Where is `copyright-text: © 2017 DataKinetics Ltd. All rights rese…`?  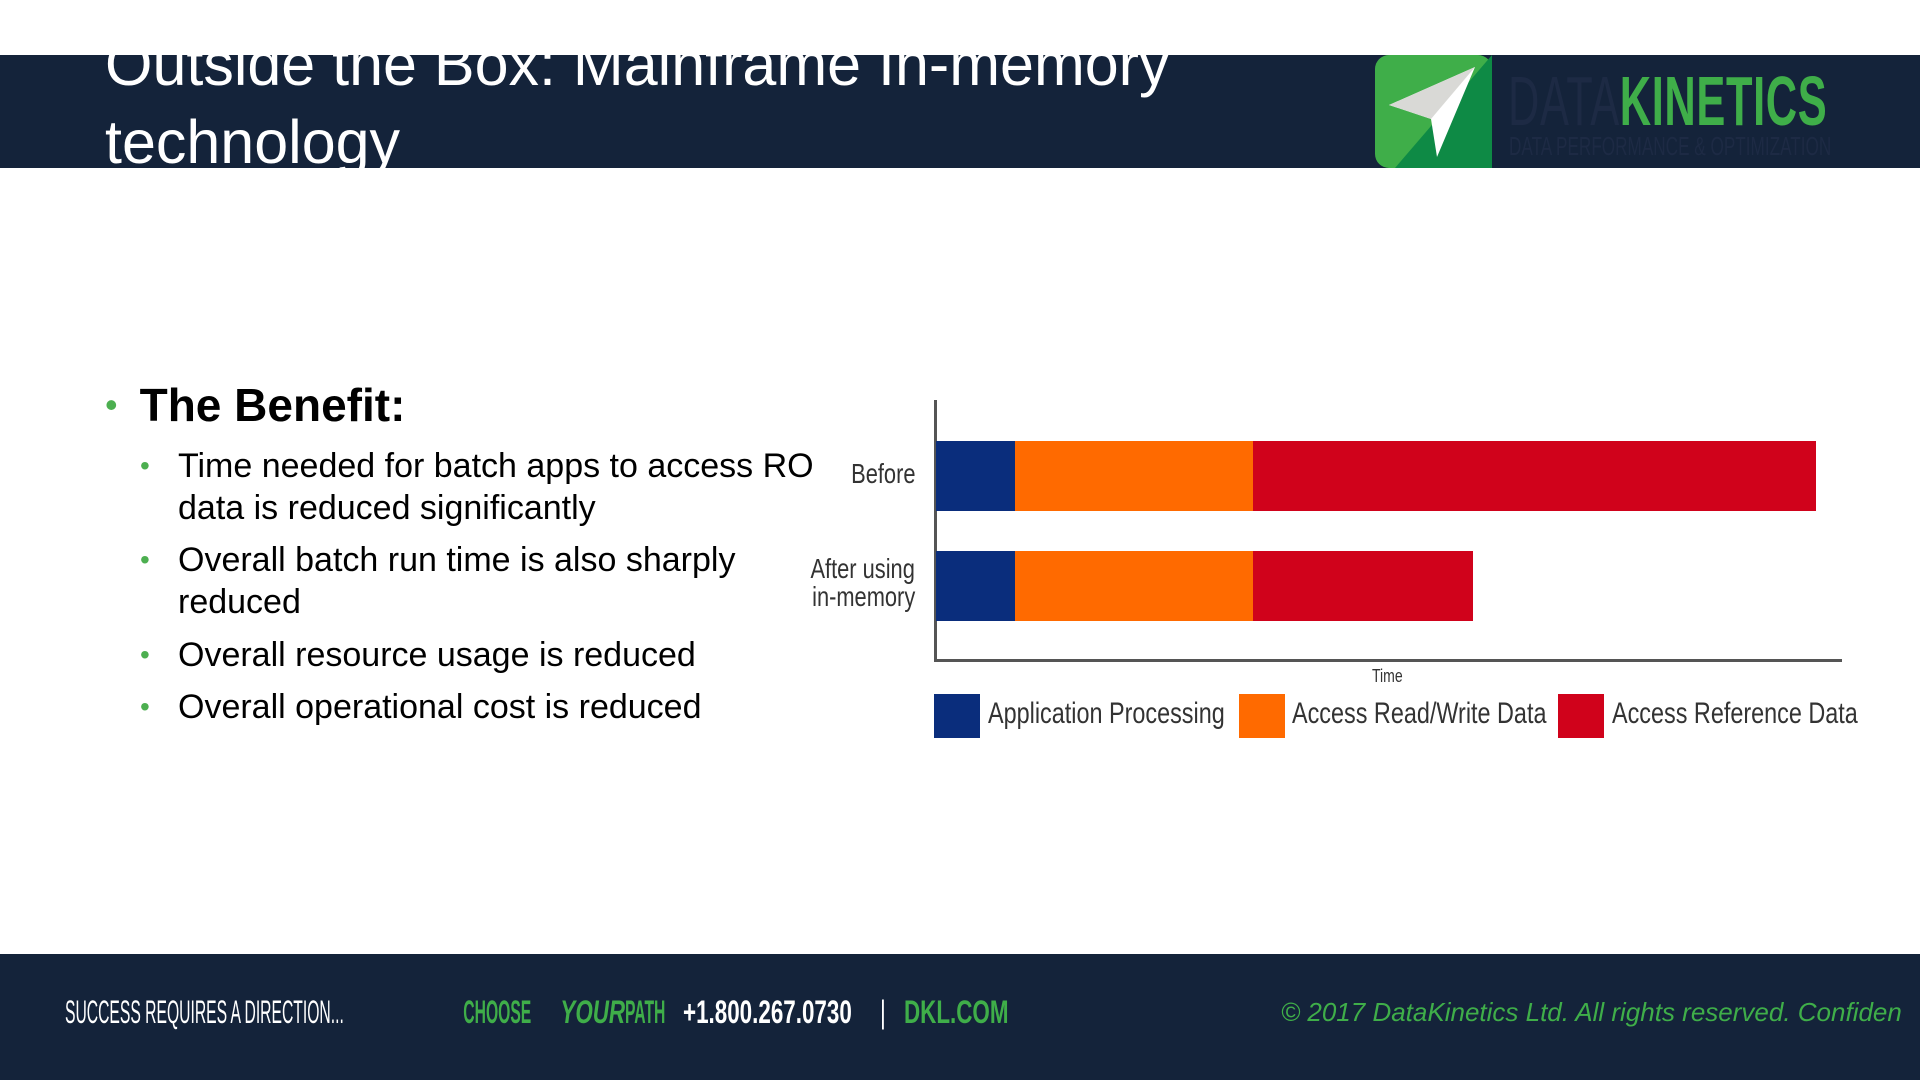
copyright-text: © 2017 DataKinetics Ltd. All rights rese… is located at coordinates (1591, 1012).